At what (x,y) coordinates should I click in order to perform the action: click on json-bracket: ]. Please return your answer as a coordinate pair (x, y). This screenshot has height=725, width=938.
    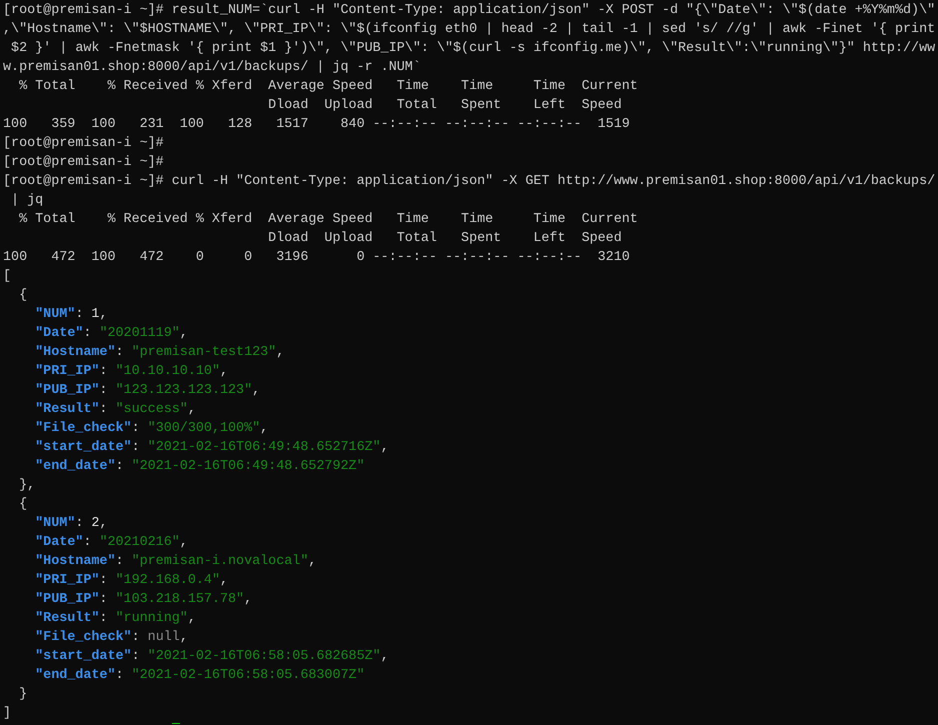
    Looking at the image, I should click on (7, 714).